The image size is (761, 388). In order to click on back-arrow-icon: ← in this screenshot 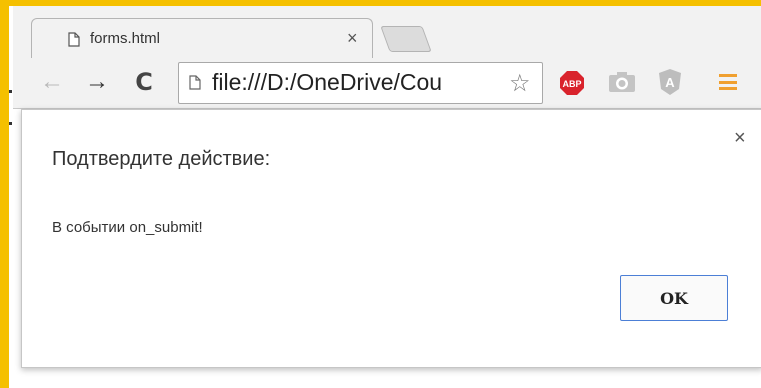, I will do `click(52, 82)`.